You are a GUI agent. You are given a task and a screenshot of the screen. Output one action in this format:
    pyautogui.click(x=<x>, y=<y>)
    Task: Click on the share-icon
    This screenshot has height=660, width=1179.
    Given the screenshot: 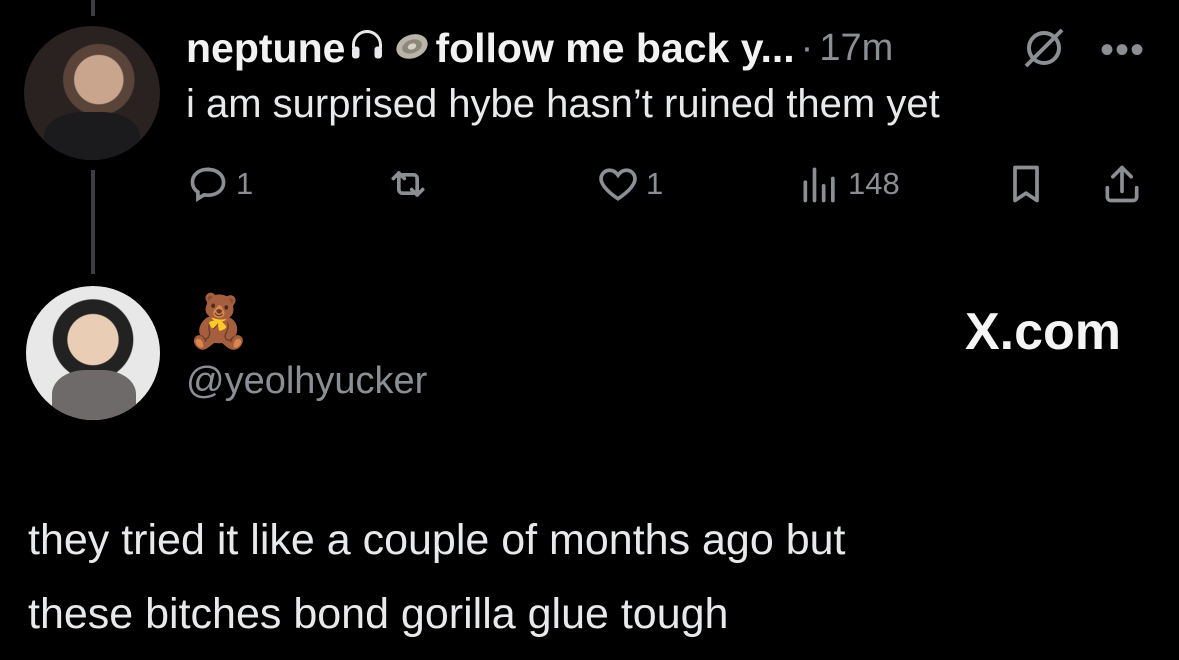 What is the action you would take?
    pyautogui.click(x=1122, y=184)
    